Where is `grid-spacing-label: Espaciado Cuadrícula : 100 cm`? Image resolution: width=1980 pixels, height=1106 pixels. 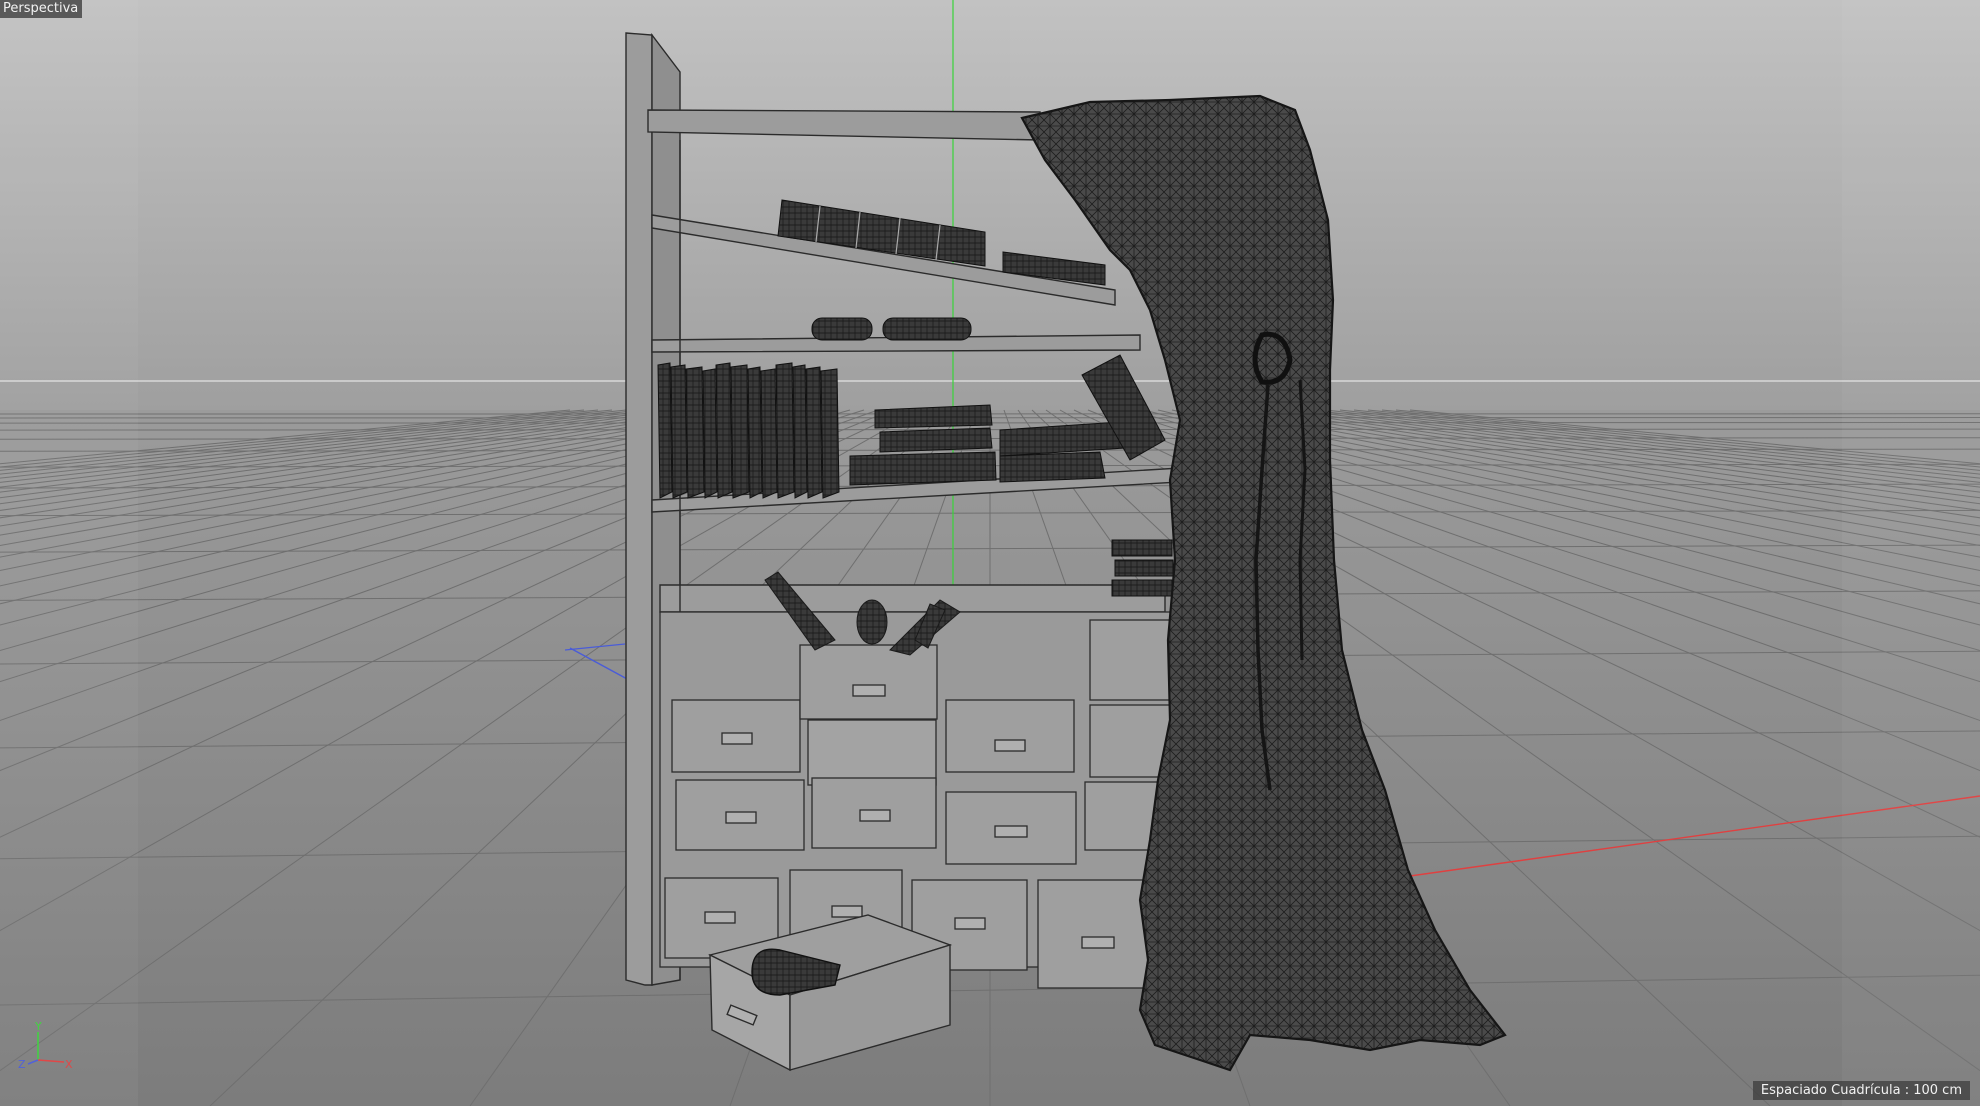 grid-spacing-label: Espaciado Cuadrícula : 100 cm is located at coordinates (1861, 1090).